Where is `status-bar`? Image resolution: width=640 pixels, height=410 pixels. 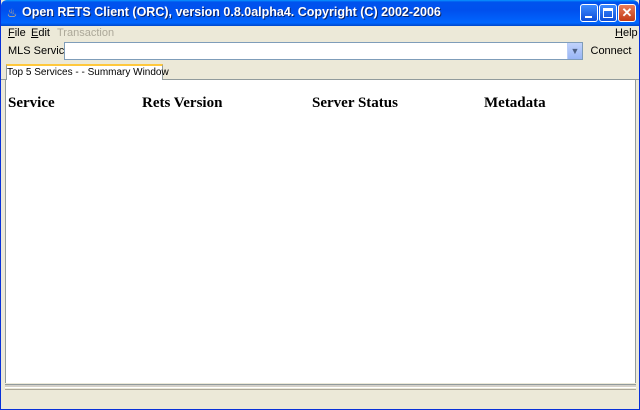 status-bar is located at coordinates (320, 398).